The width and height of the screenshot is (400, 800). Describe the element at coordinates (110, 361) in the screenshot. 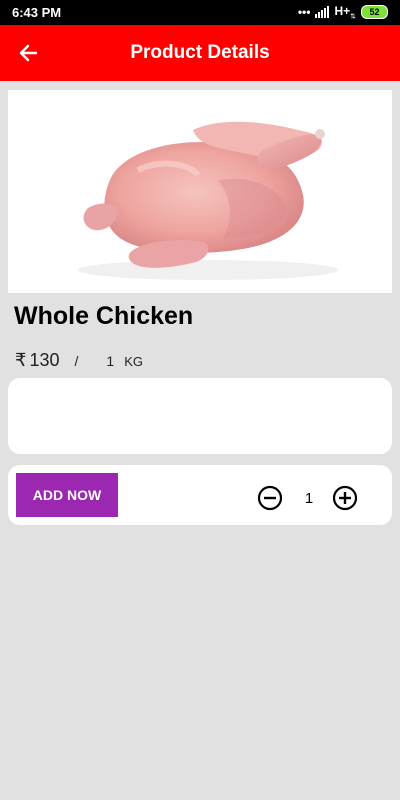

I see `unit-quantity: 1` at that location.